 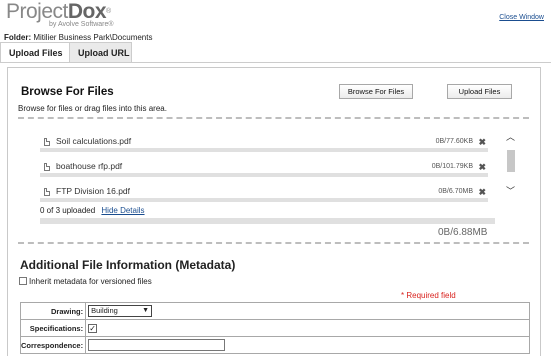 I want to click on chevron-down-icon: ▼, so click(x=146, y=310).